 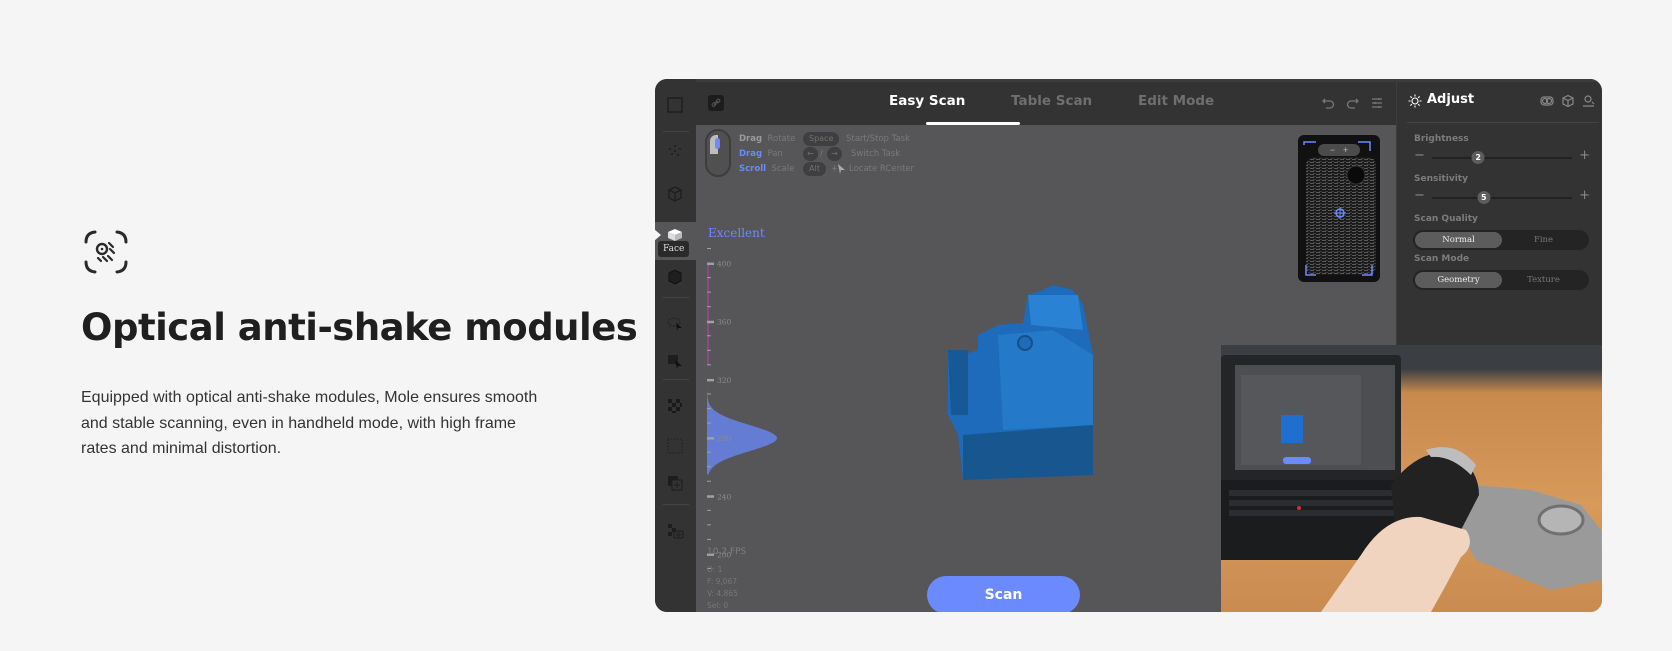 I want to click on brightness-slider: − 2 +, so click(x=1504, y=156).